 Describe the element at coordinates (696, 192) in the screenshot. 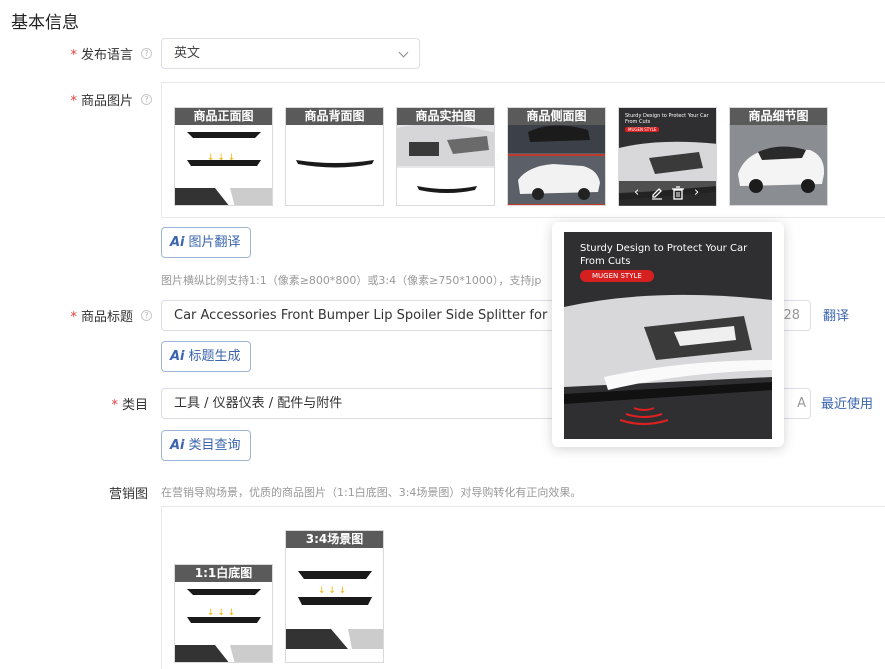

I see `next-icon: ›` at that location.